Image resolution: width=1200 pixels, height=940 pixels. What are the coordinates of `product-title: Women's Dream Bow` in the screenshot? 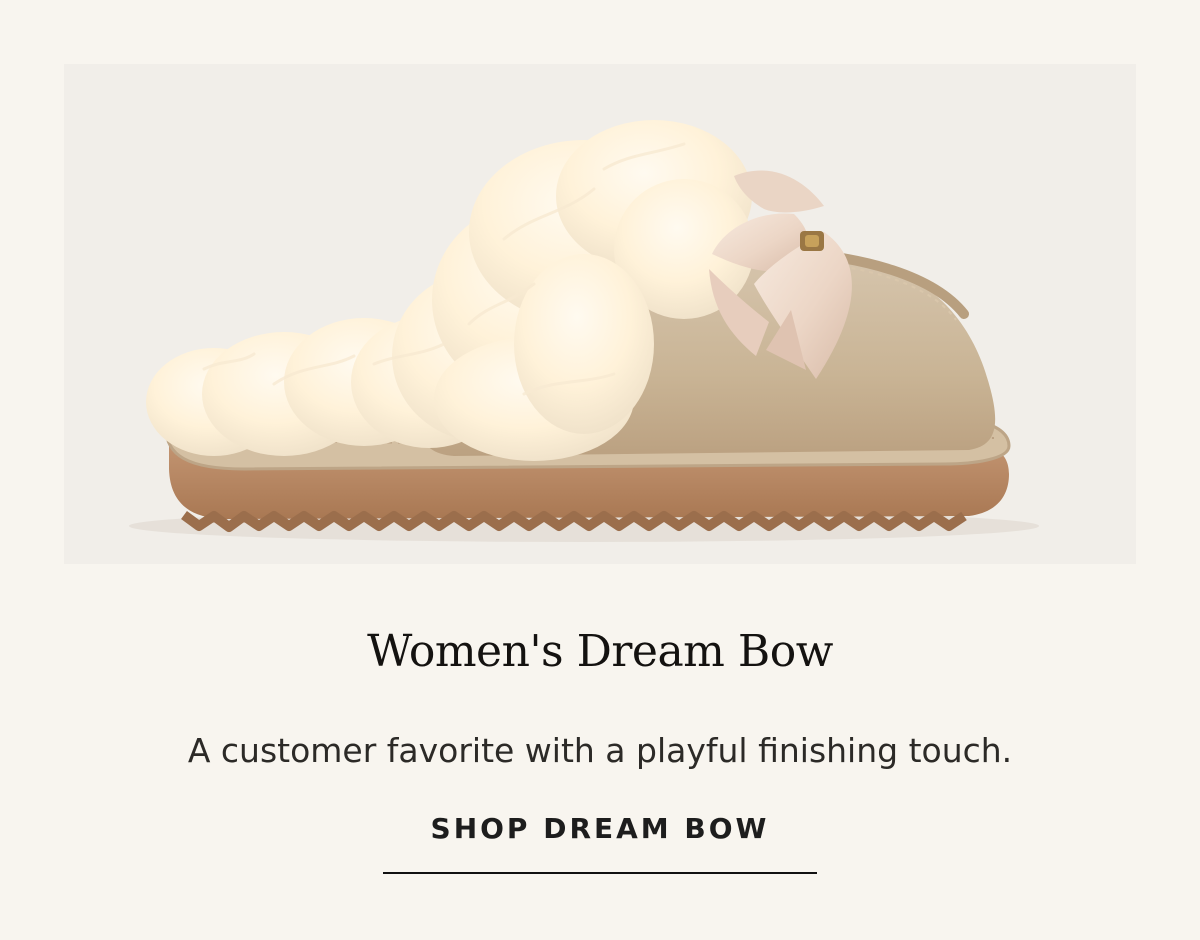 It's located at (600, 651).